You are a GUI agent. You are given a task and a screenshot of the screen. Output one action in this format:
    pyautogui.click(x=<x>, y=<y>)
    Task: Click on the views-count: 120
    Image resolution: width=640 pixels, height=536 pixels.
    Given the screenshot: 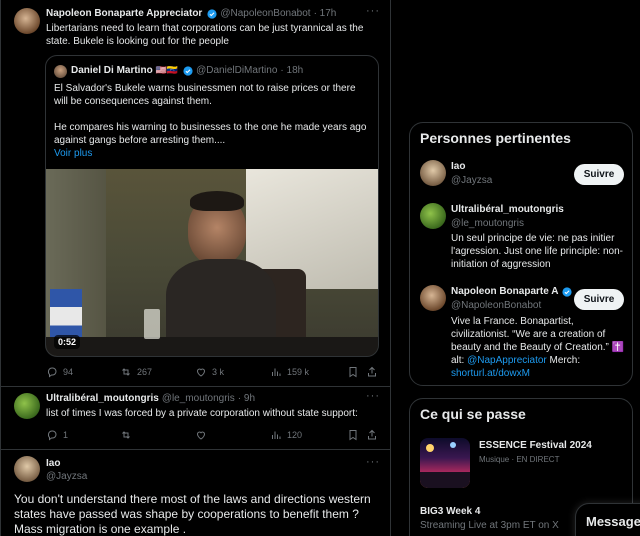 What is the action you would take?
    pyautogui.click(x=295, y=435)
    